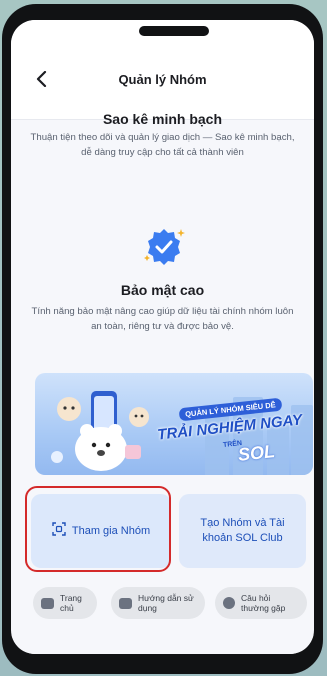 The height and width of the screenshot is (676, 327). I want to click on create-group-label: Tạo Nhóm và Tài khoản SOL Club, so click(242, 530).